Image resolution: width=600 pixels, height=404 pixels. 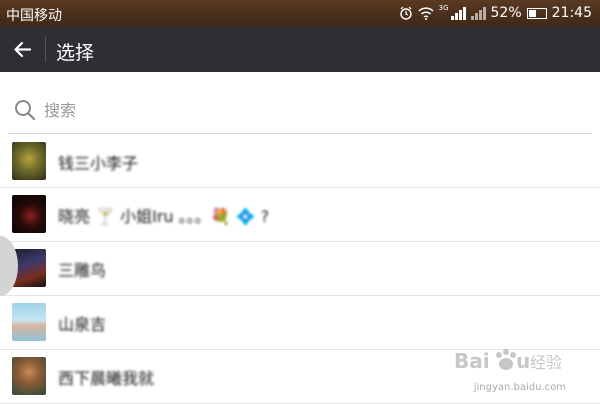 I want to click on back-arrow-icon, so click(x=22, y=49).